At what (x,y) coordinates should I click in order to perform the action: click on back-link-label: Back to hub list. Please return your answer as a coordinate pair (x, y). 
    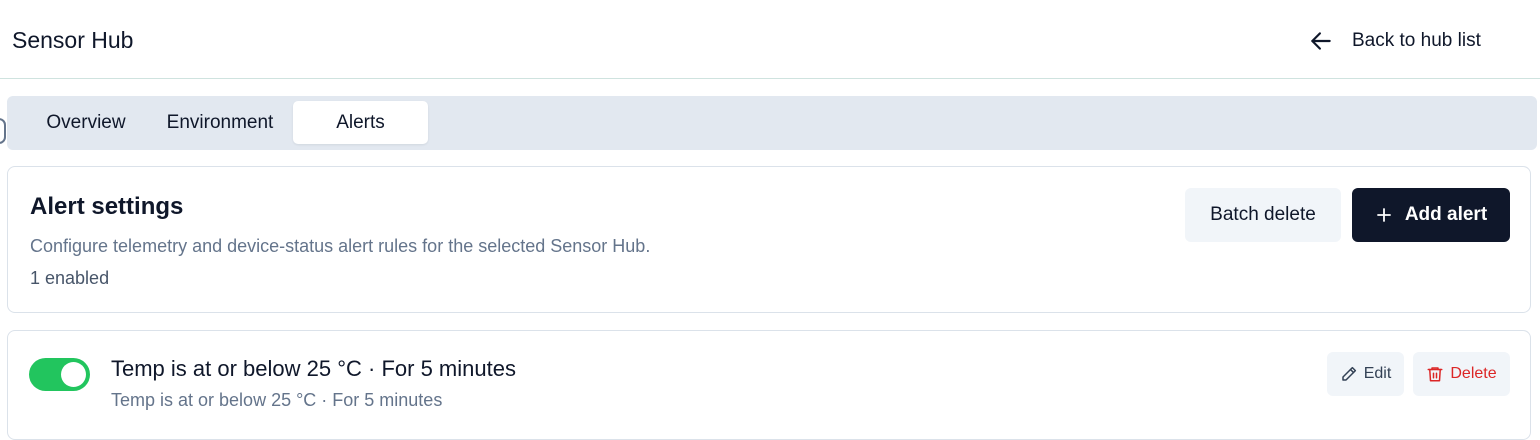
    Looking at the image, I should click on (1416, 40).